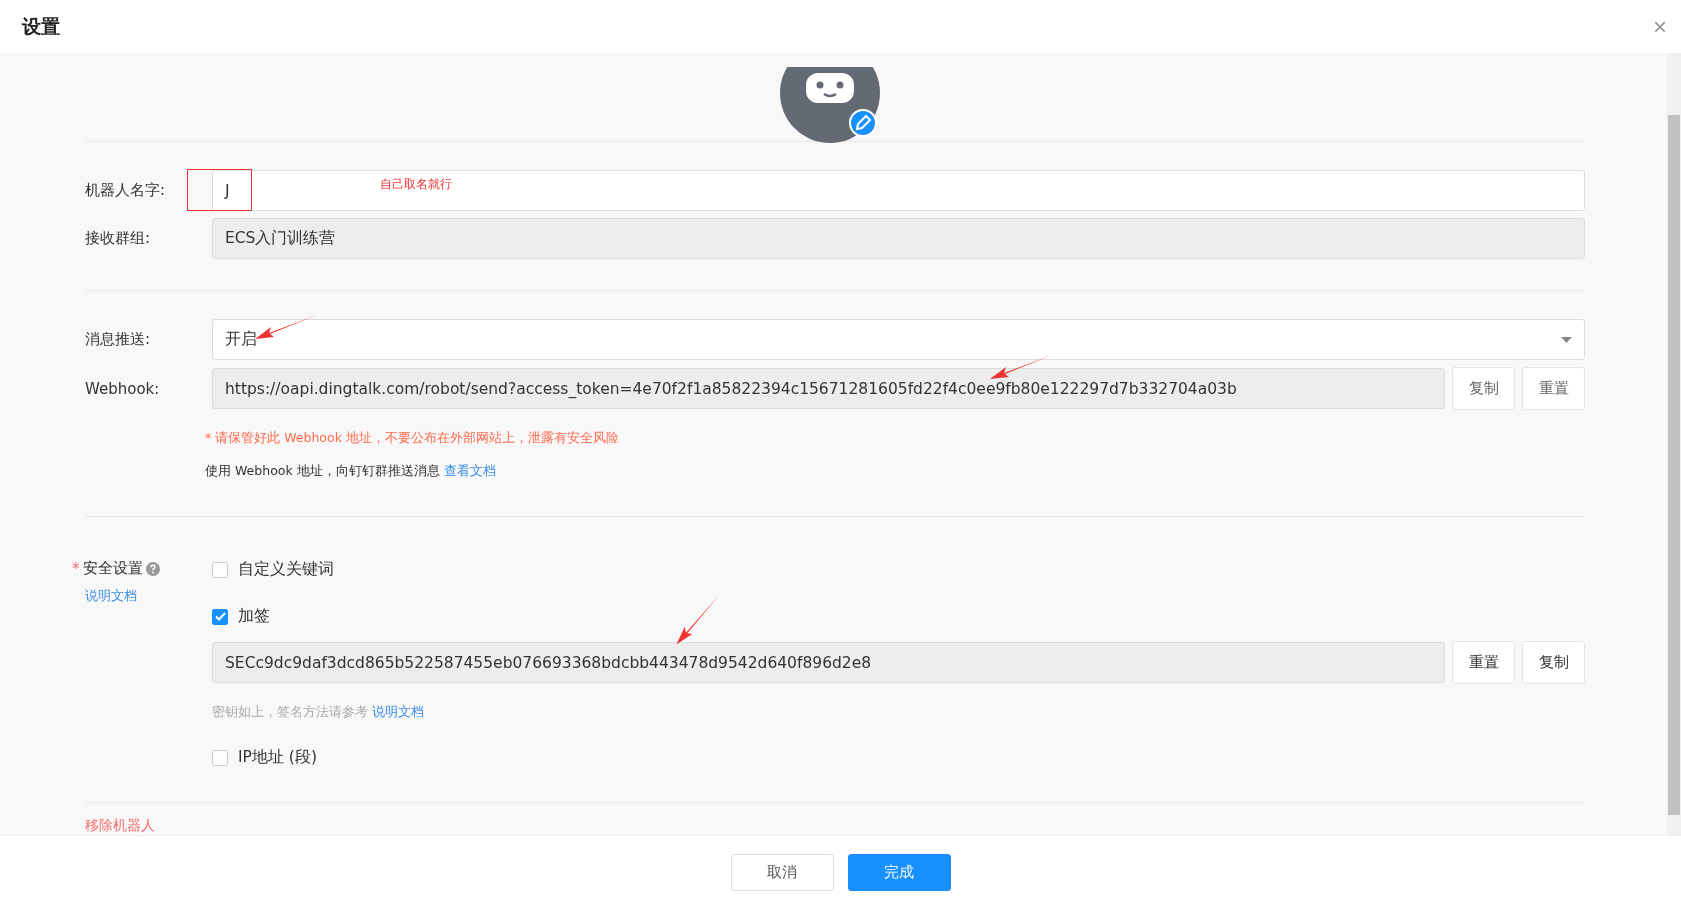 The image size is (1681, 909). What do you see at coordinates (322, 472) in the screenshot?
I see `usage-text: 使用 Webhook 地址，向钉钉群推送消息` at bounding box center [322, 472].